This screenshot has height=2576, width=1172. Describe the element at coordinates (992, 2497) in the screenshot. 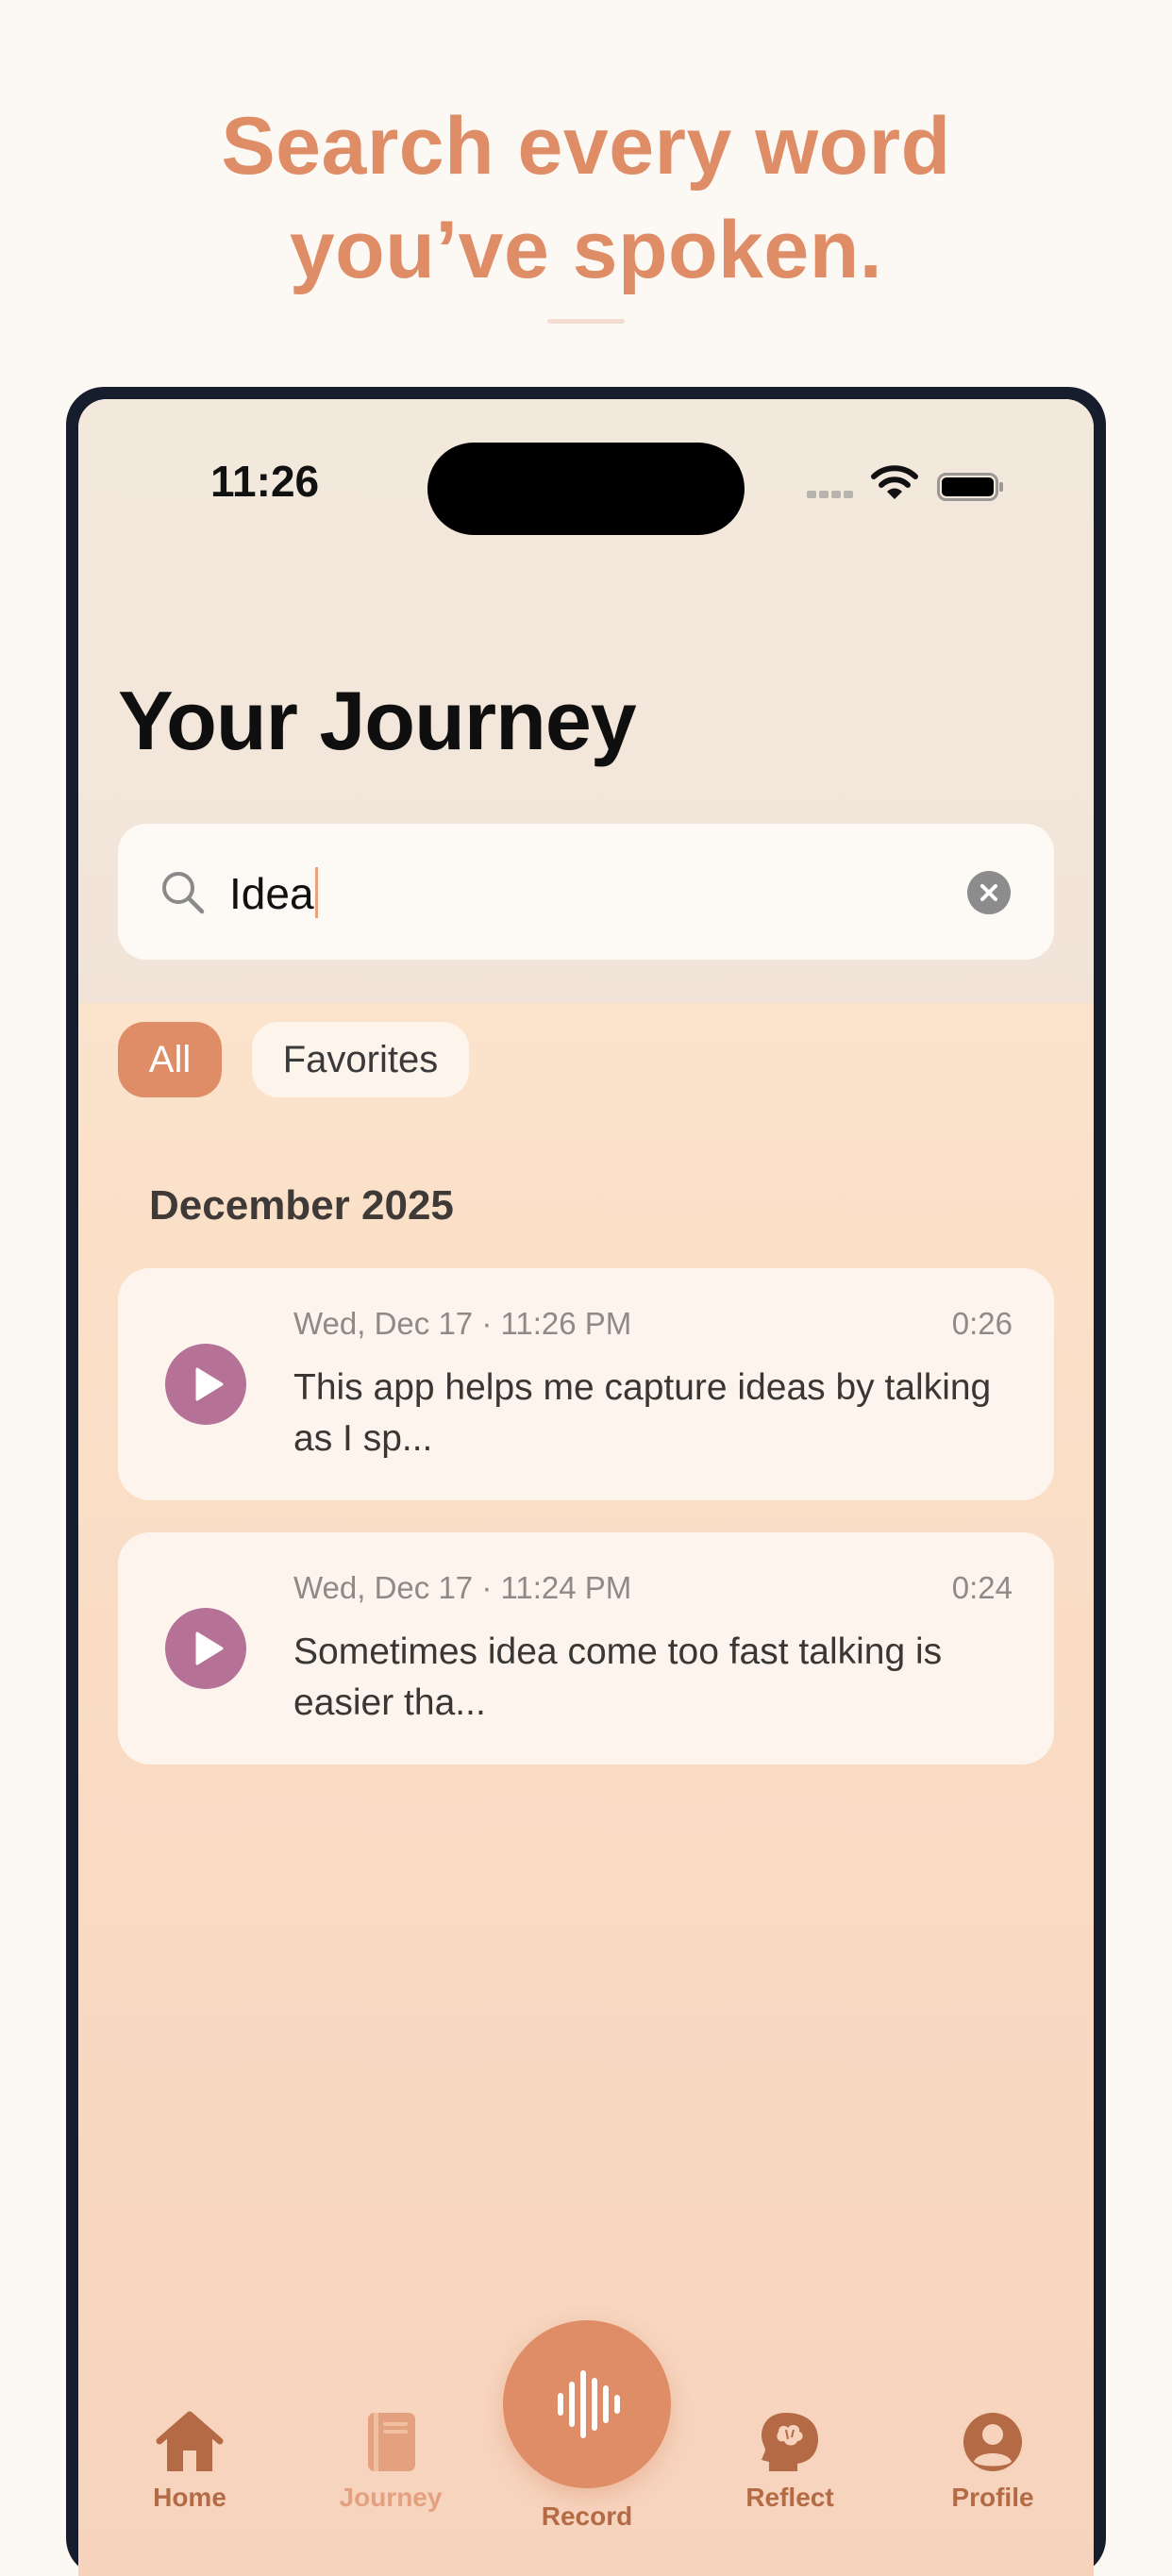

I see `tab-profile-label: Profile` at that location.